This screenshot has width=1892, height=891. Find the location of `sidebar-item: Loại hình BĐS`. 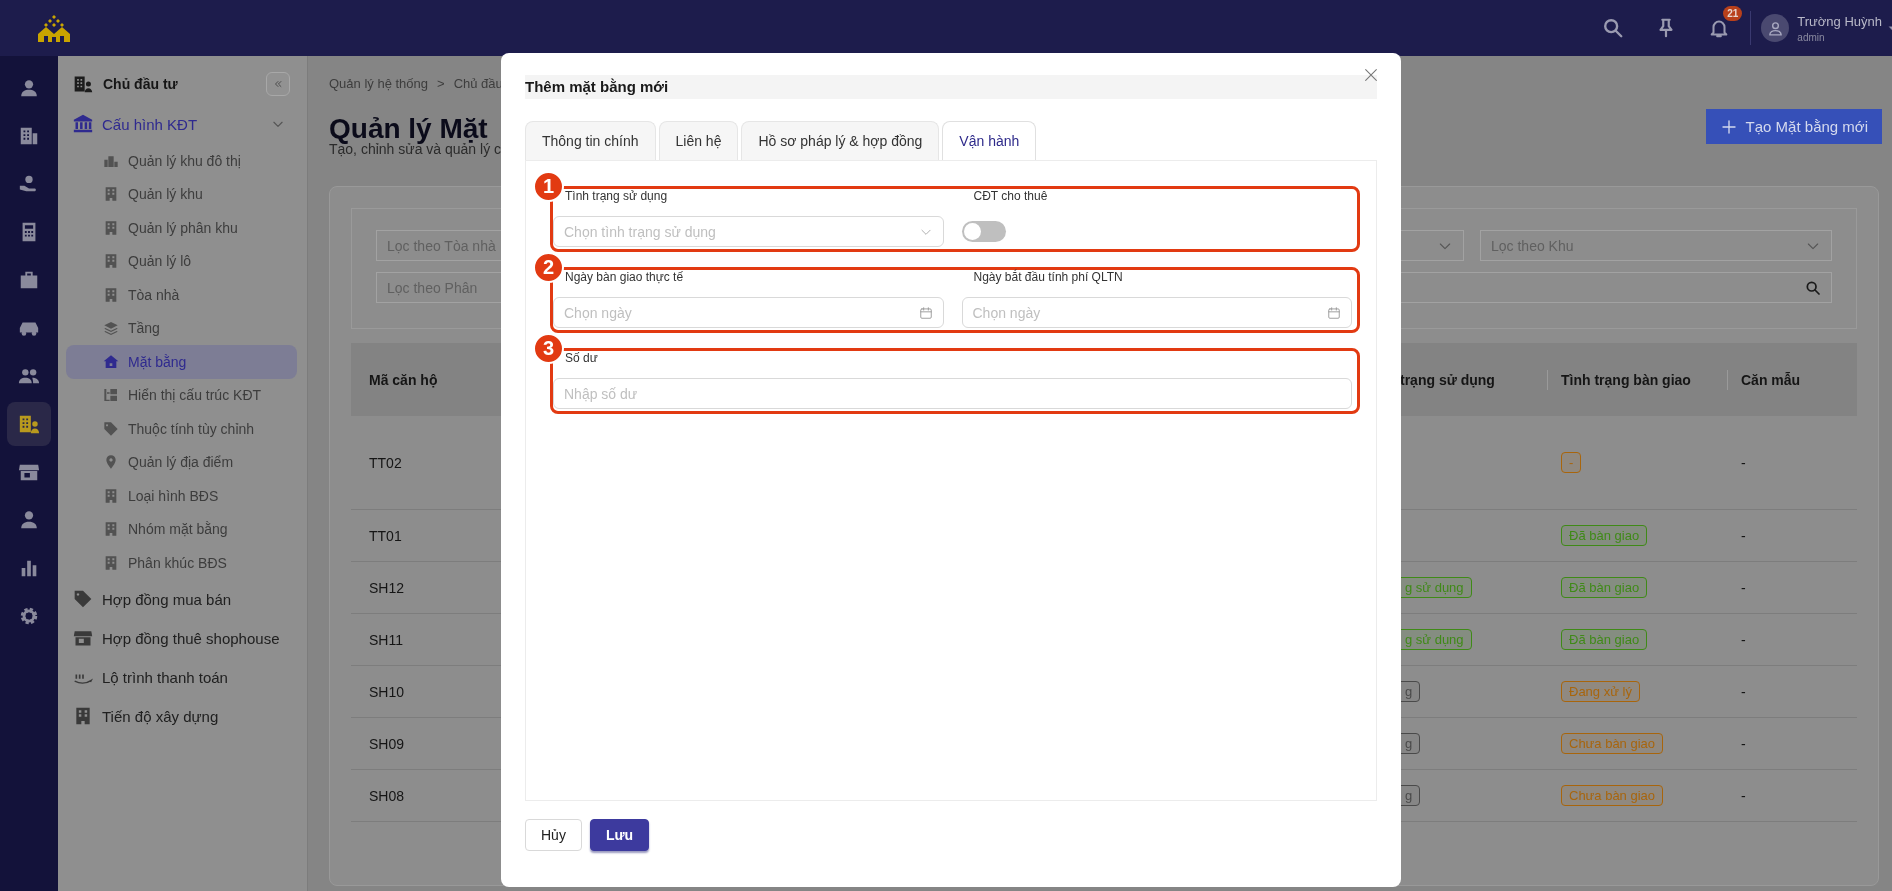

sidebar-item: Loại hình BĐS is located at coordinates (181, 496).